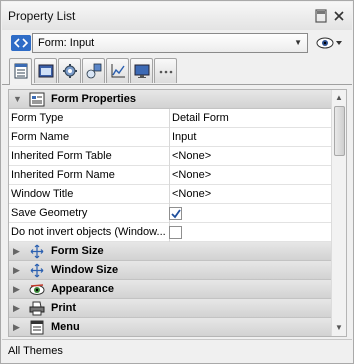  What do you see at coordinates (338, 213) in the screenshot?
I see `vertical-scrollbar: ▲ ▼` at bounding box center [338, 213].